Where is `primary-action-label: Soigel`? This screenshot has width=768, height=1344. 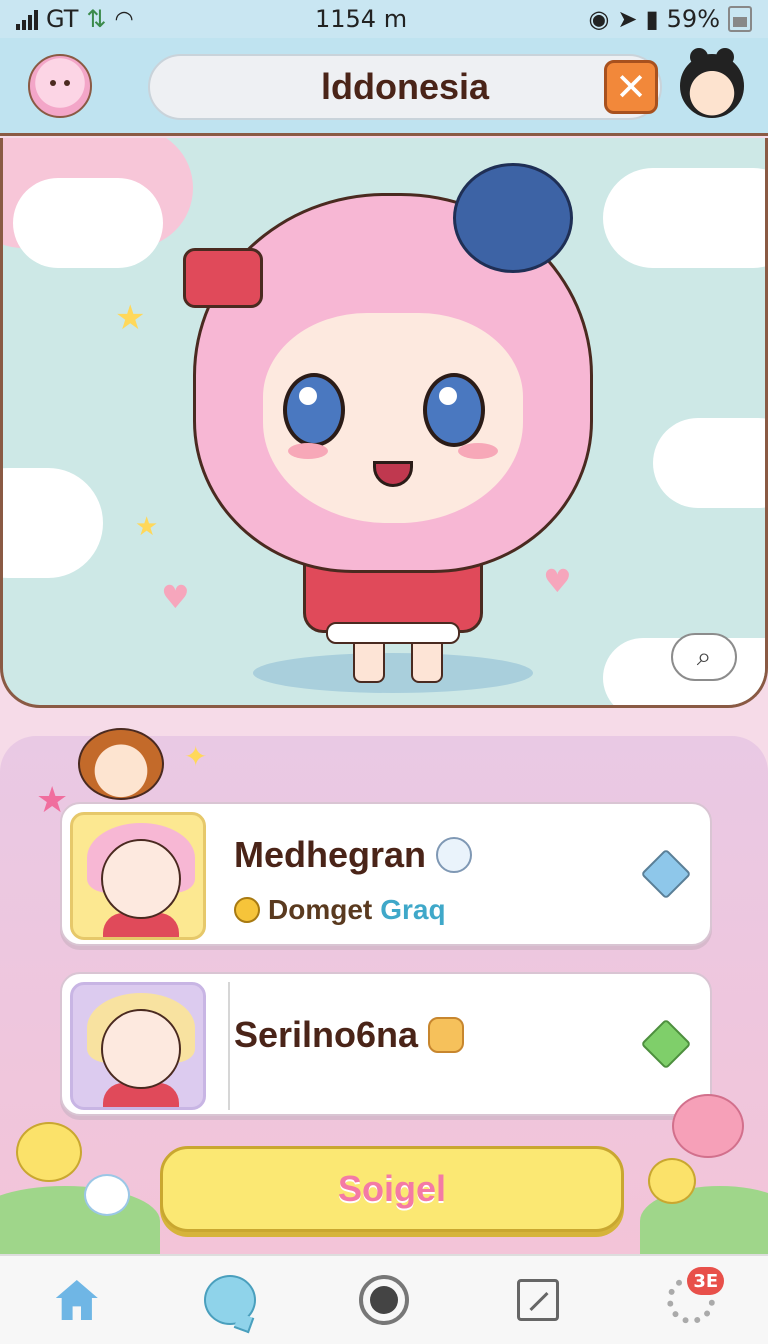
primary-action-label: Soigel is located at coordinates (392, 1188).